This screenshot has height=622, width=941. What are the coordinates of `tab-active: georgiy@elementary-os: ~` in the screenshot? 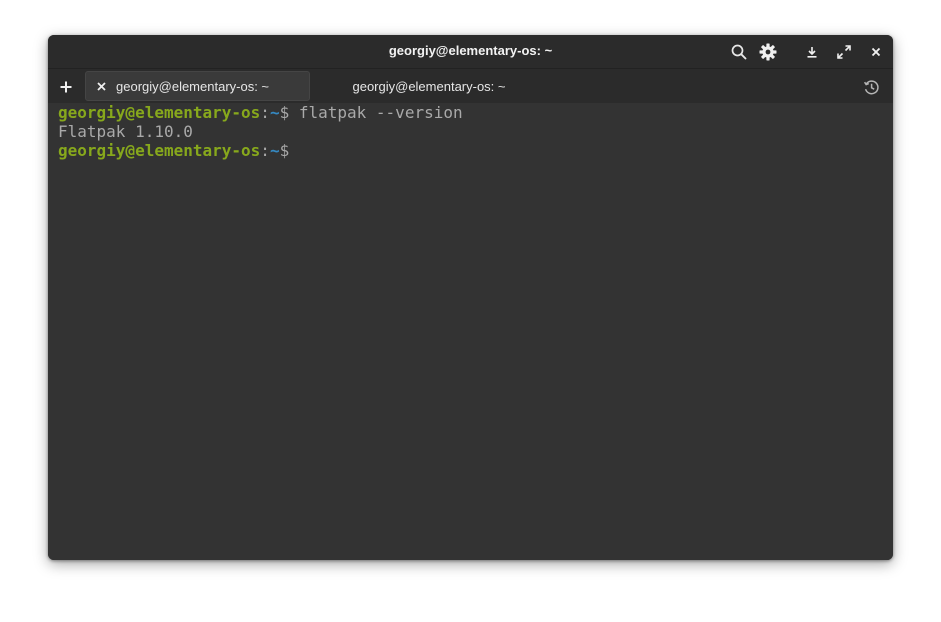 It's located at (197, 86).